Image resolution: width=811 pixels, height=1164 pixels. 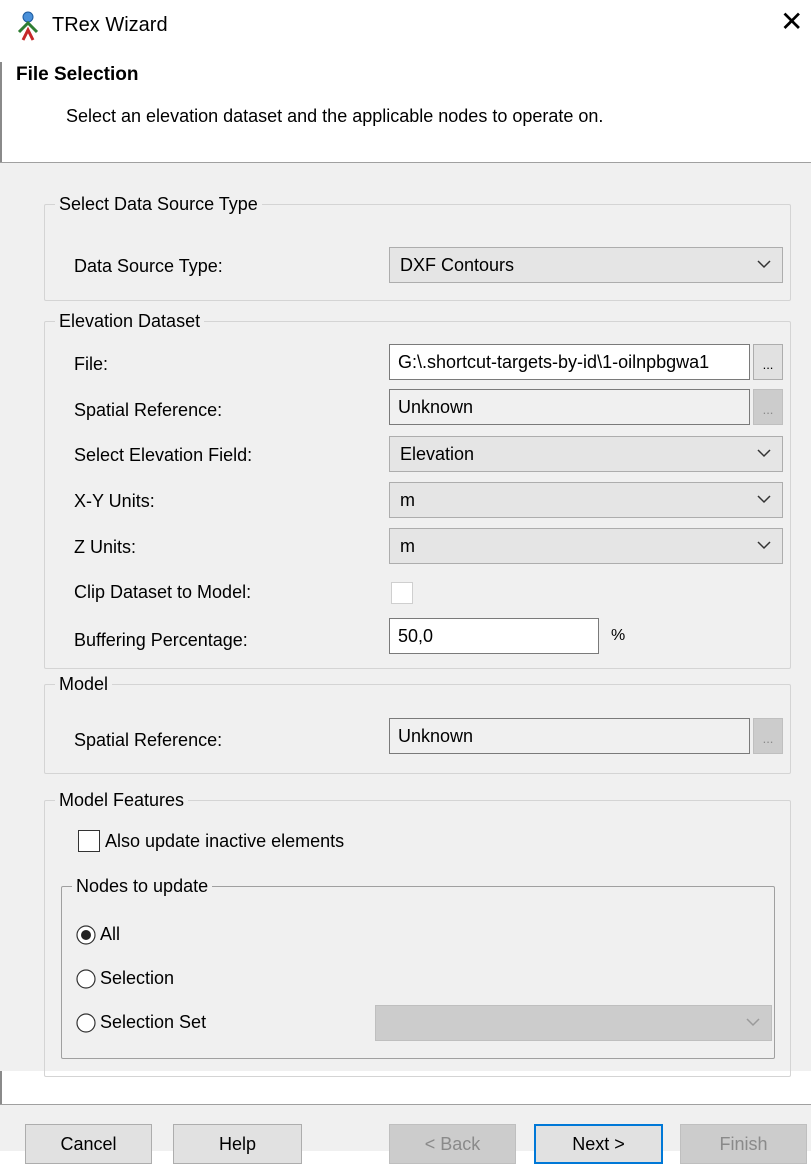 What do you see at coordinates (148, 266) in the screenshot?
I see `data-source-type-label: Data Source Type:` at bounding box center [148, 266].